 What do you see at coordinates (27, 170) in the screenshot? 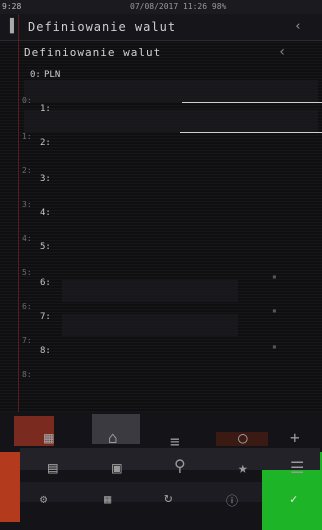
I see `ghost-row-label: 2:` at bounding box center [27, 170].